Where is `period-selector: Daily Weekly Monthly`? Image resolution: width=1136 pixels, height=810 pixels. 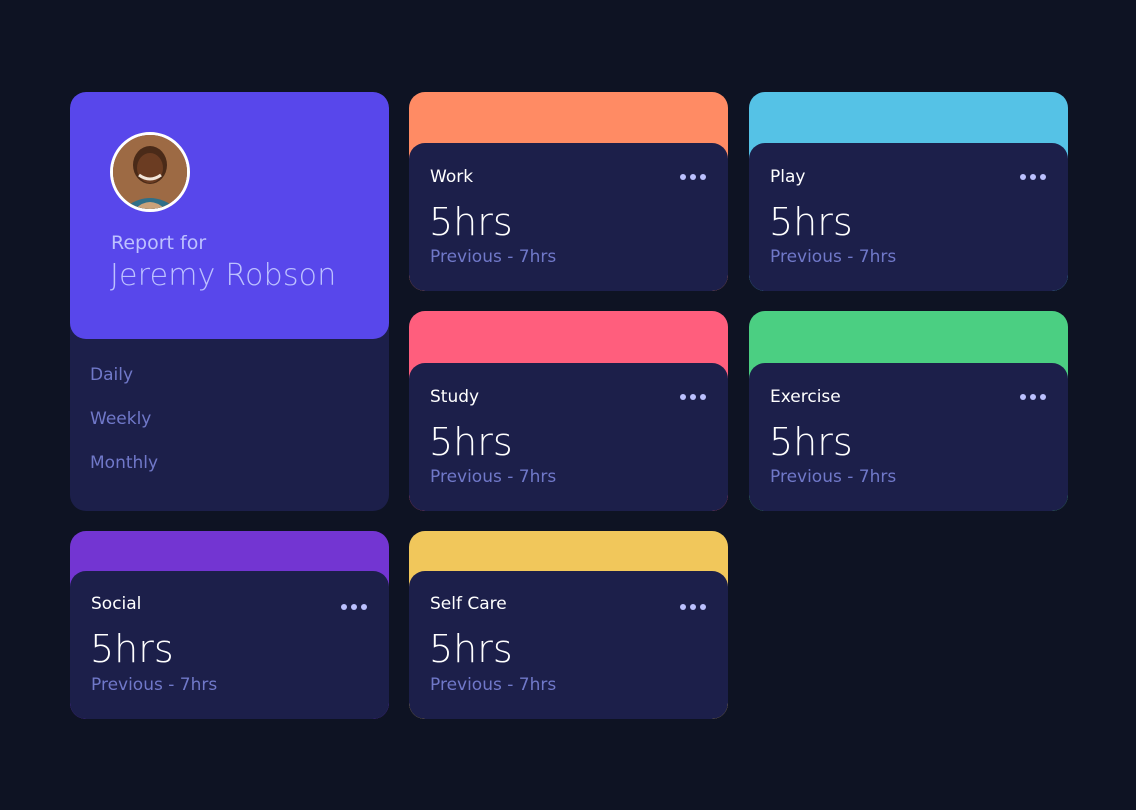 period-selector: Daily Weekly Monthly is located at coordinates (124, 419).